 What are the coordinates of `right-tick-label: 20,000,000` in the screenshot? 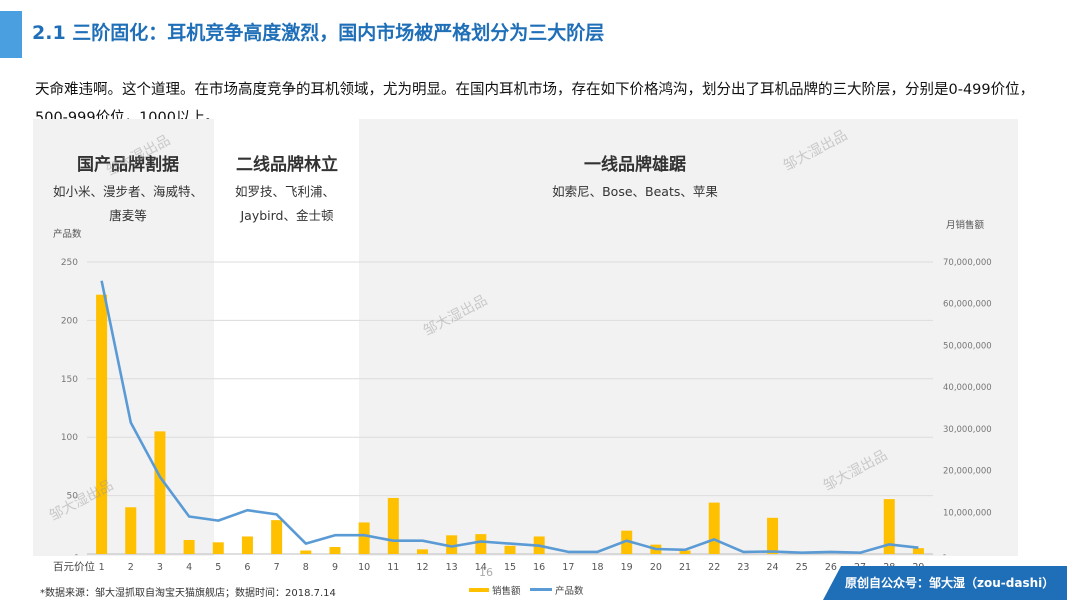 It's located at (967, 472).